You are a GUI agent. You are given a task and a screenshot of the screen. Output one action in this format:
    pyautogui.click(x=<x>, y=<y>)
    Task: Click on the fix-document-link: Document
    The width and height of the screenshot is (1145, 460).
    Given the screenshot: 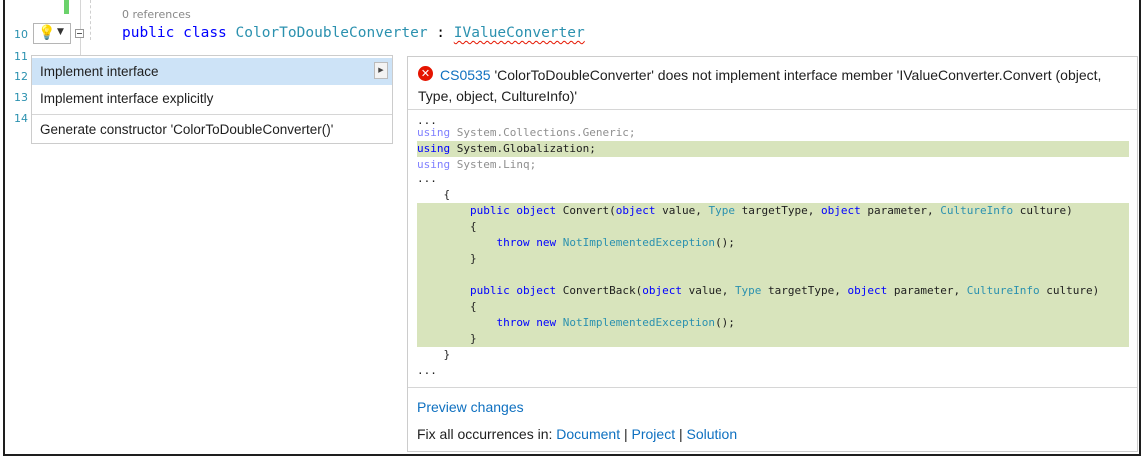 What is the action you would take?
    pyautogui.click(x=588, y=434)
    